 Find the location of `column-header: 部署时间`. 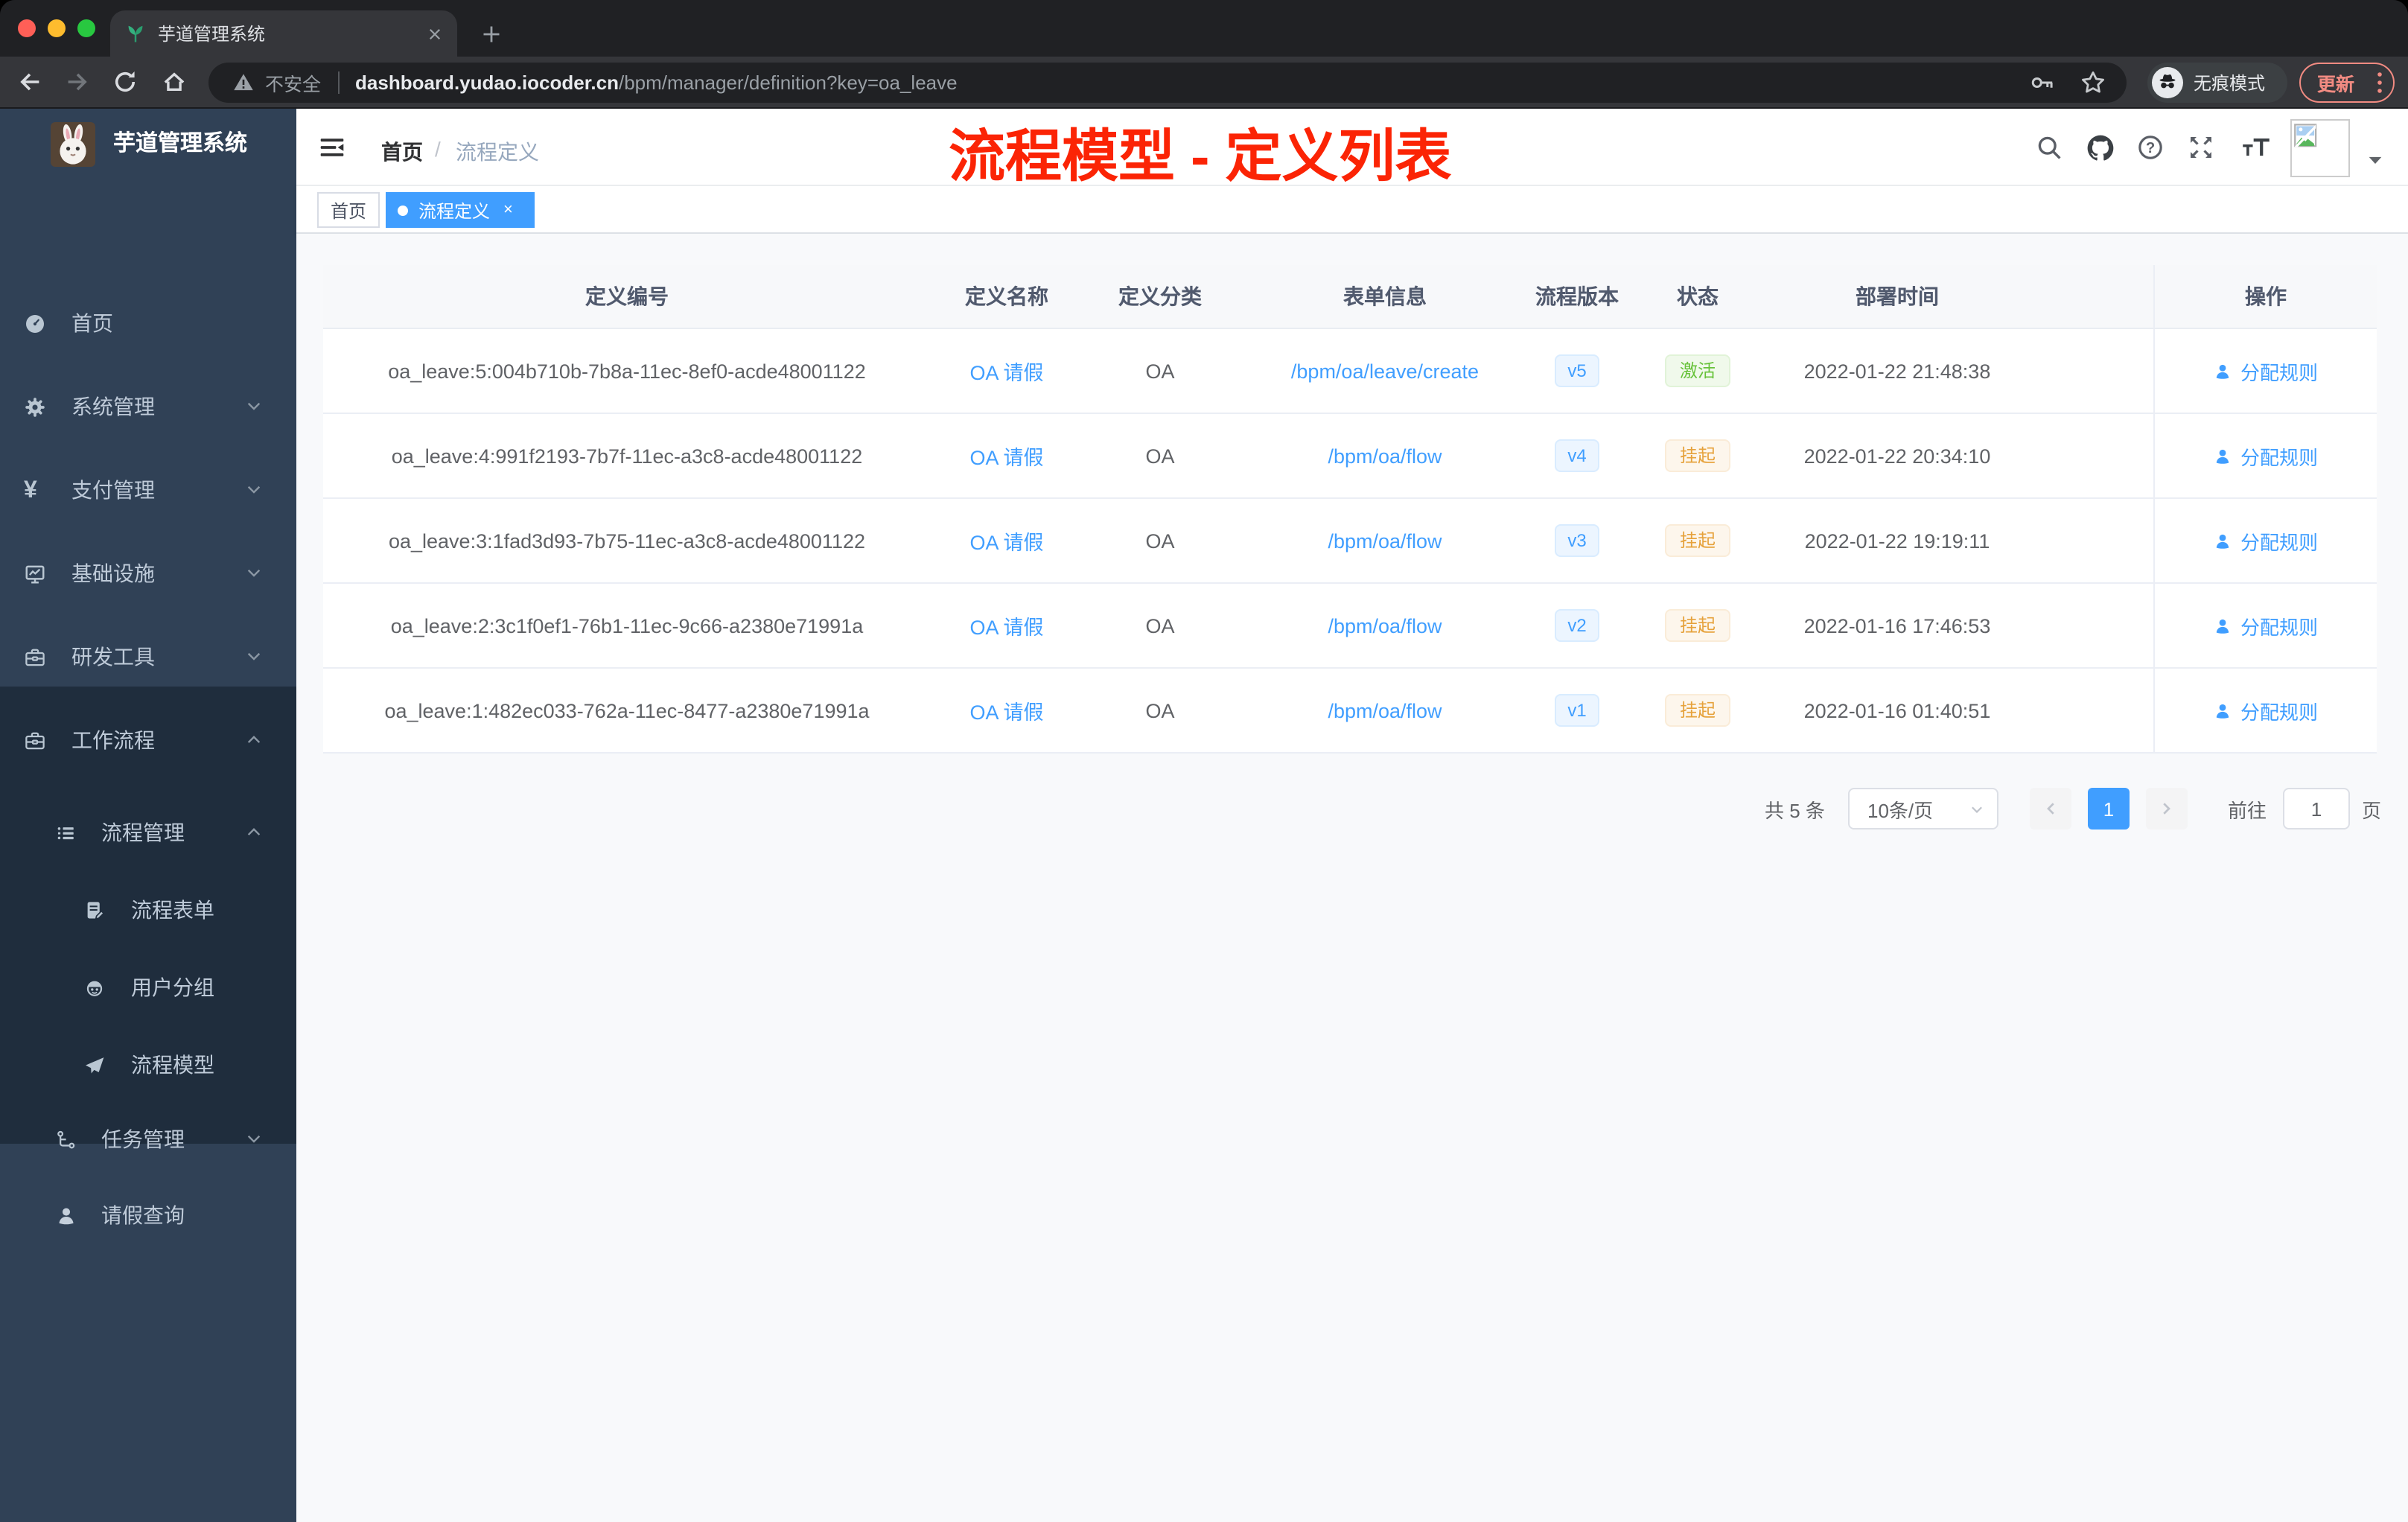

column-header: 部署时间 is located at coordinates (1897, 297).